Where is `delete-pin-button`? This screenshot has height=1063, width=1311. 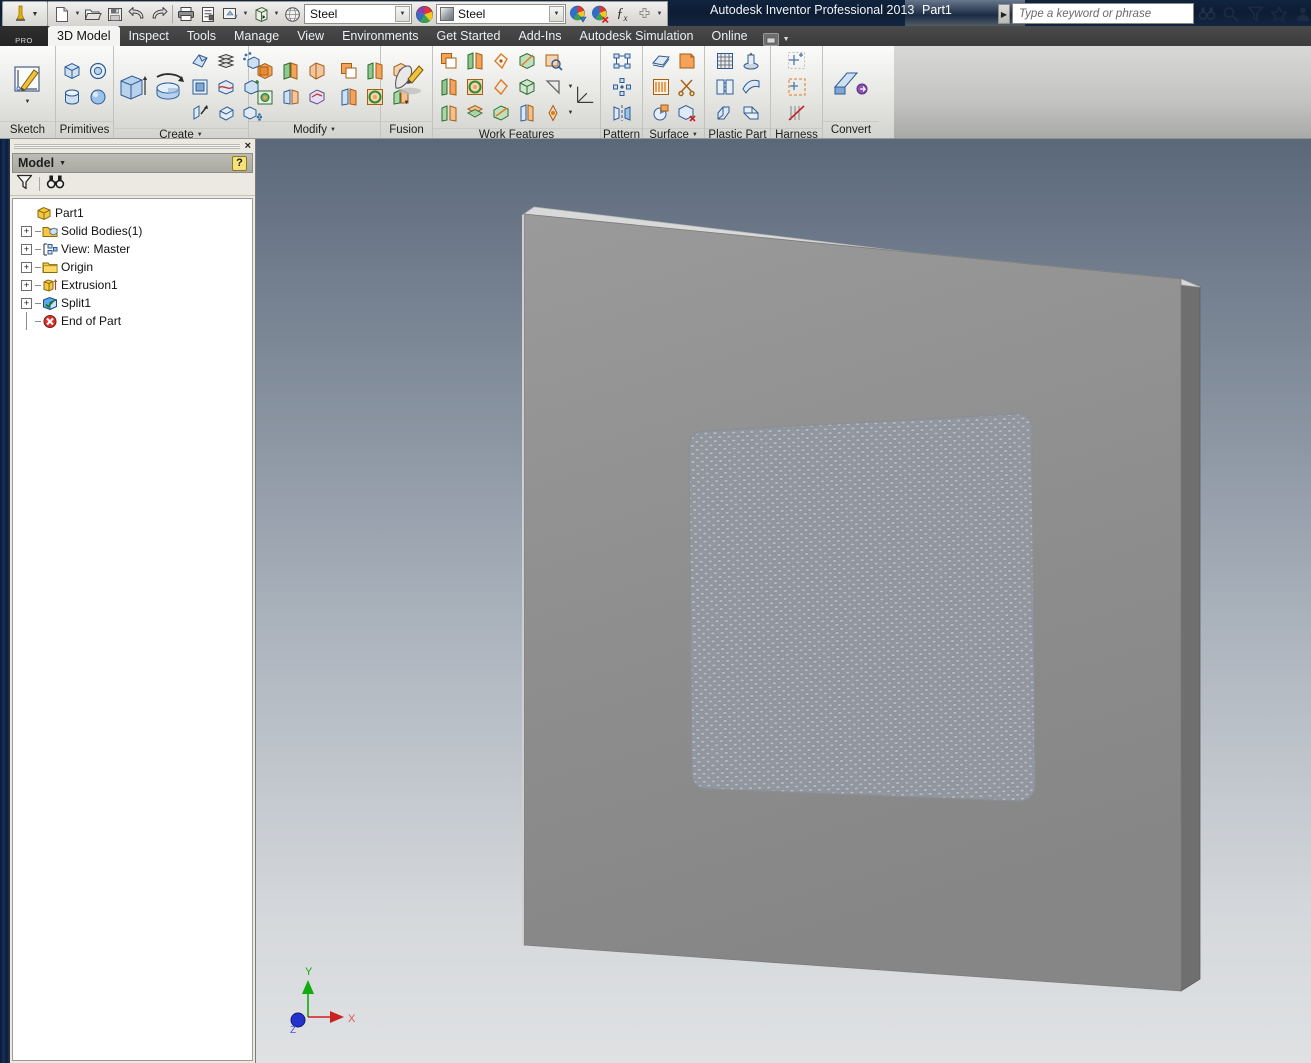
delete-pin-button is located at coordinates (797, 113).